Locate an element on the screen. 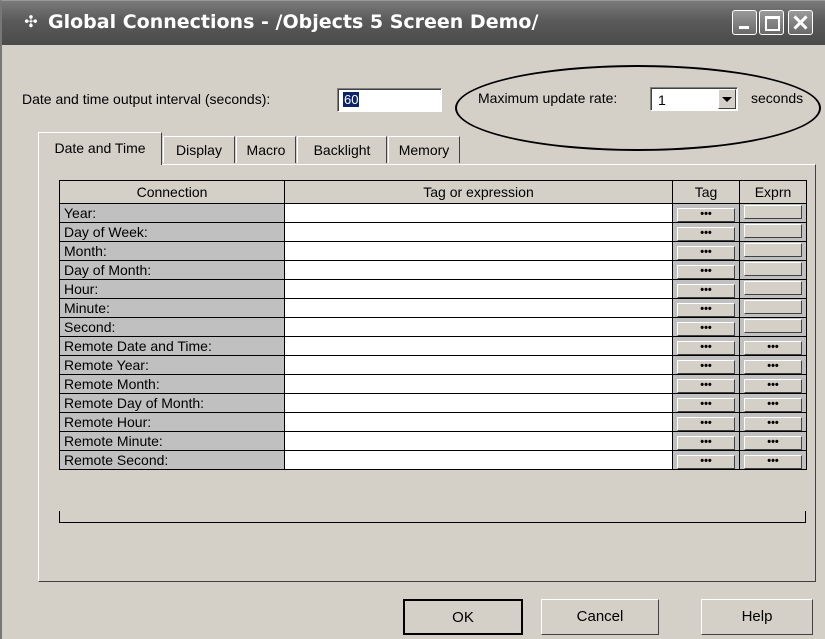  interval-input: 60 is located at coordinates (389, 100).